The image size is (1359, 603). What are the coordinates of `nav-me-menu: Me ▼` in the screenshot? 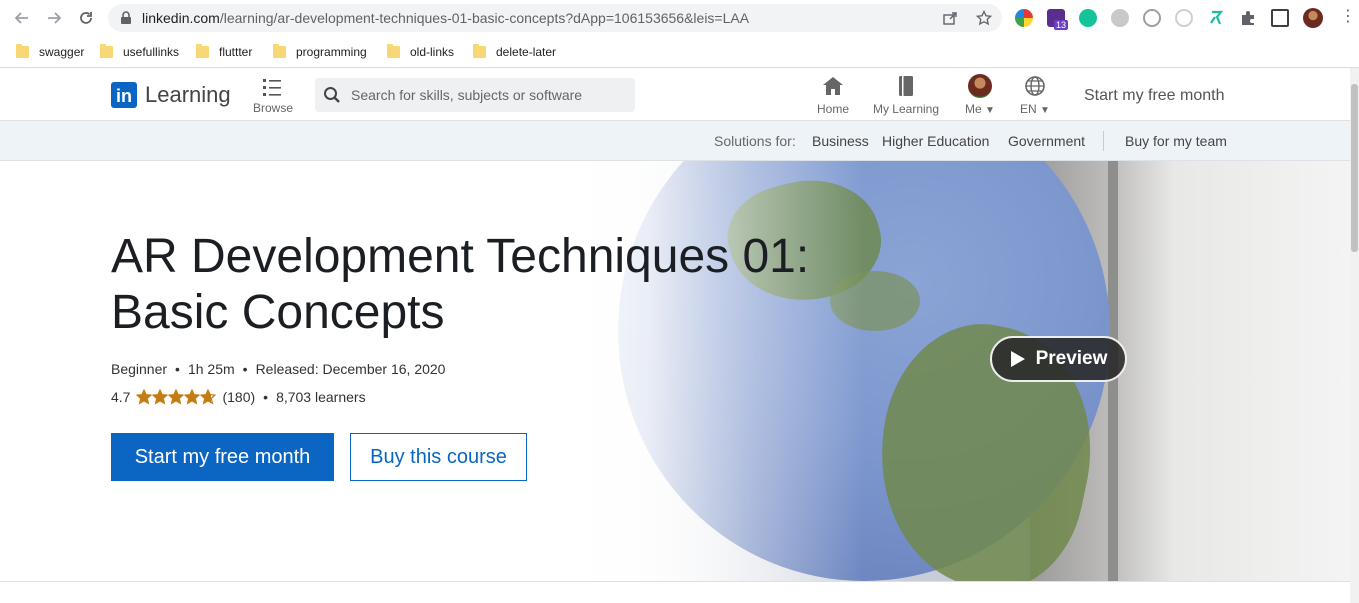 It's located at (980, 95).